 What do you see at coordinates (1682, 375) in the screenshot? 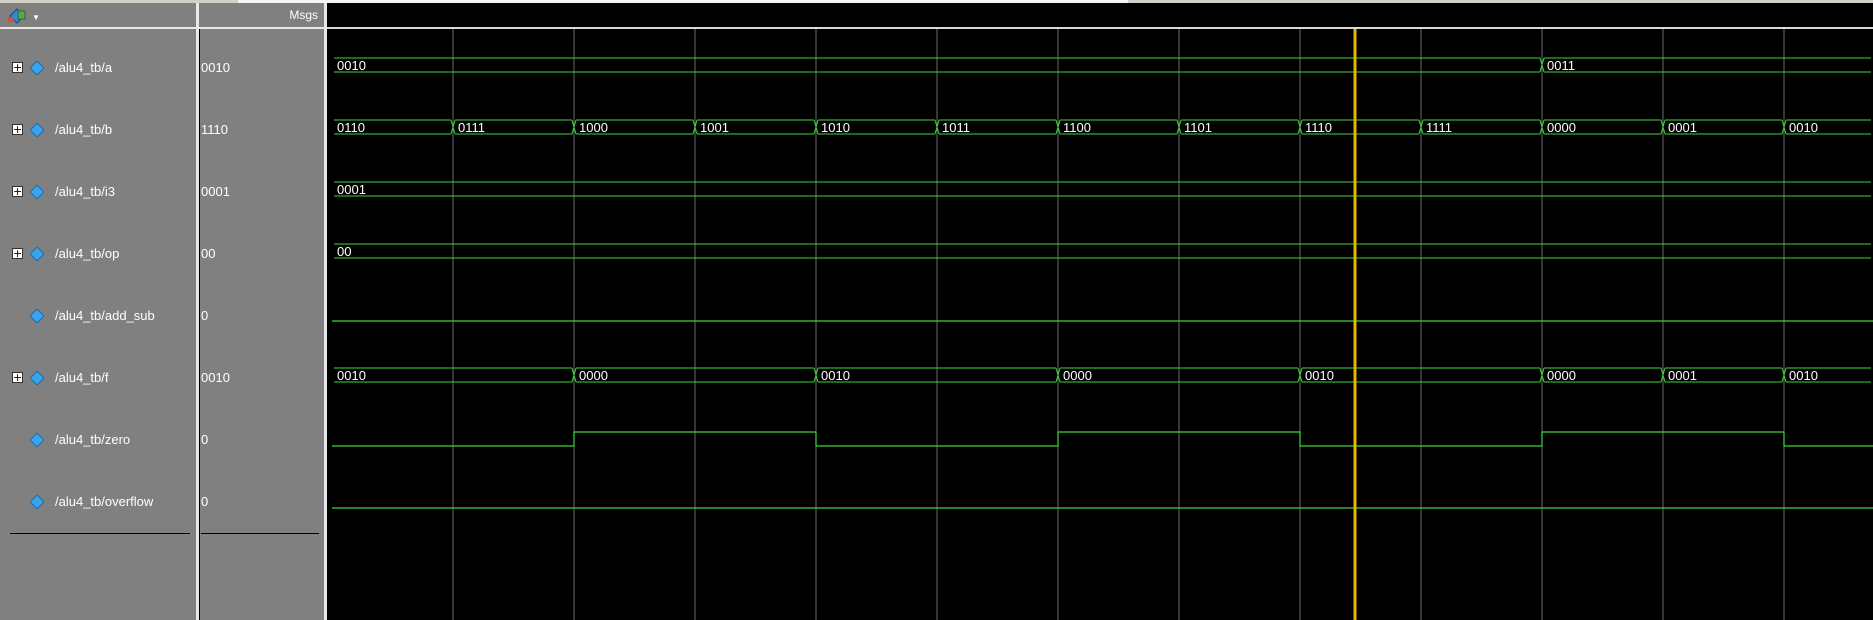
I see `f-value-label: 0001` at bounding box center [1682, 375].